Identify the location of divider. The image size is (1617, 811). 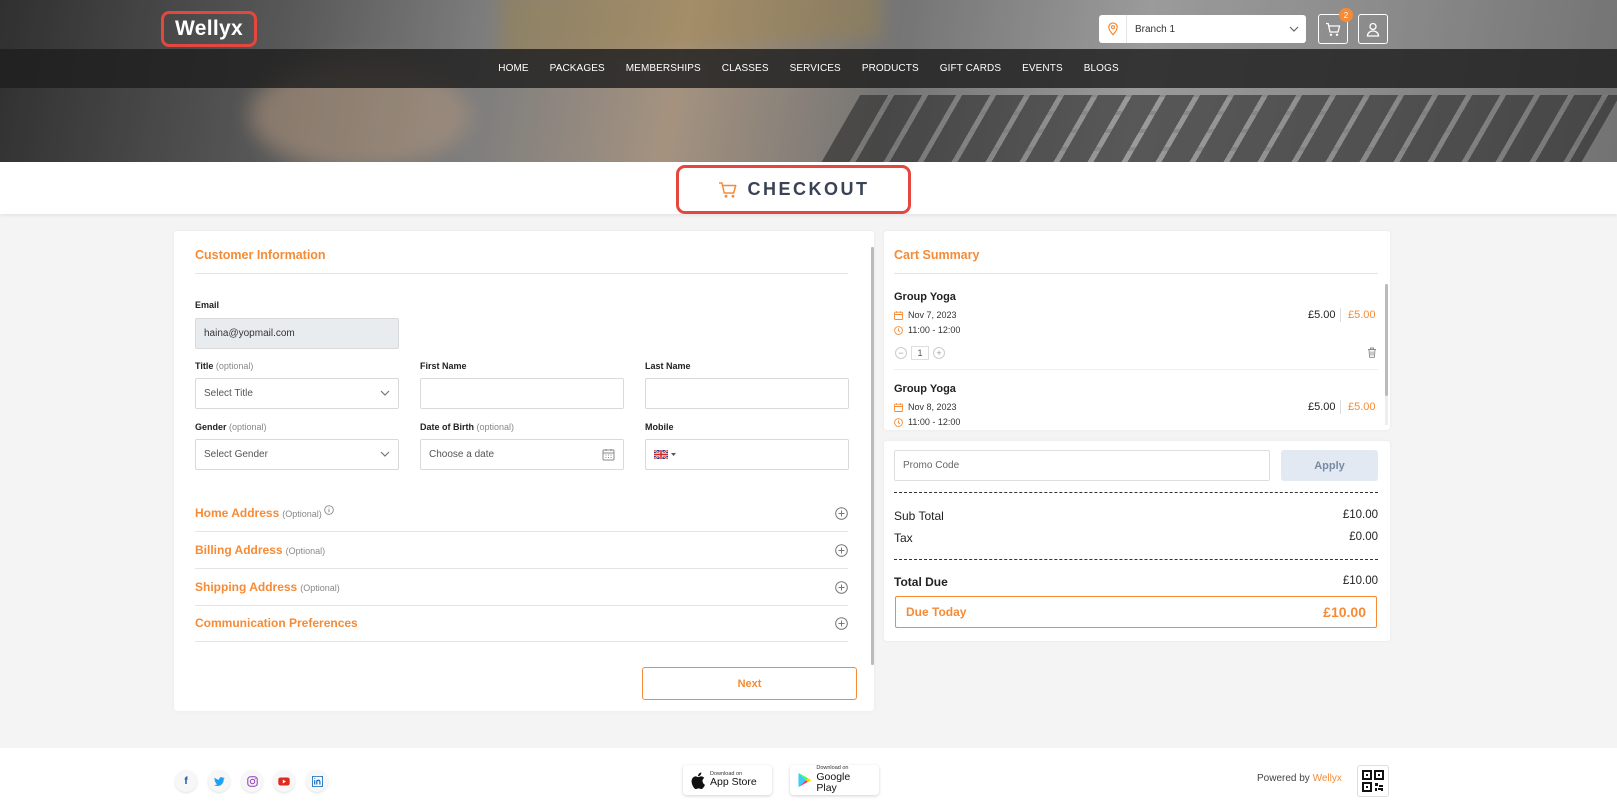
(521, 273).